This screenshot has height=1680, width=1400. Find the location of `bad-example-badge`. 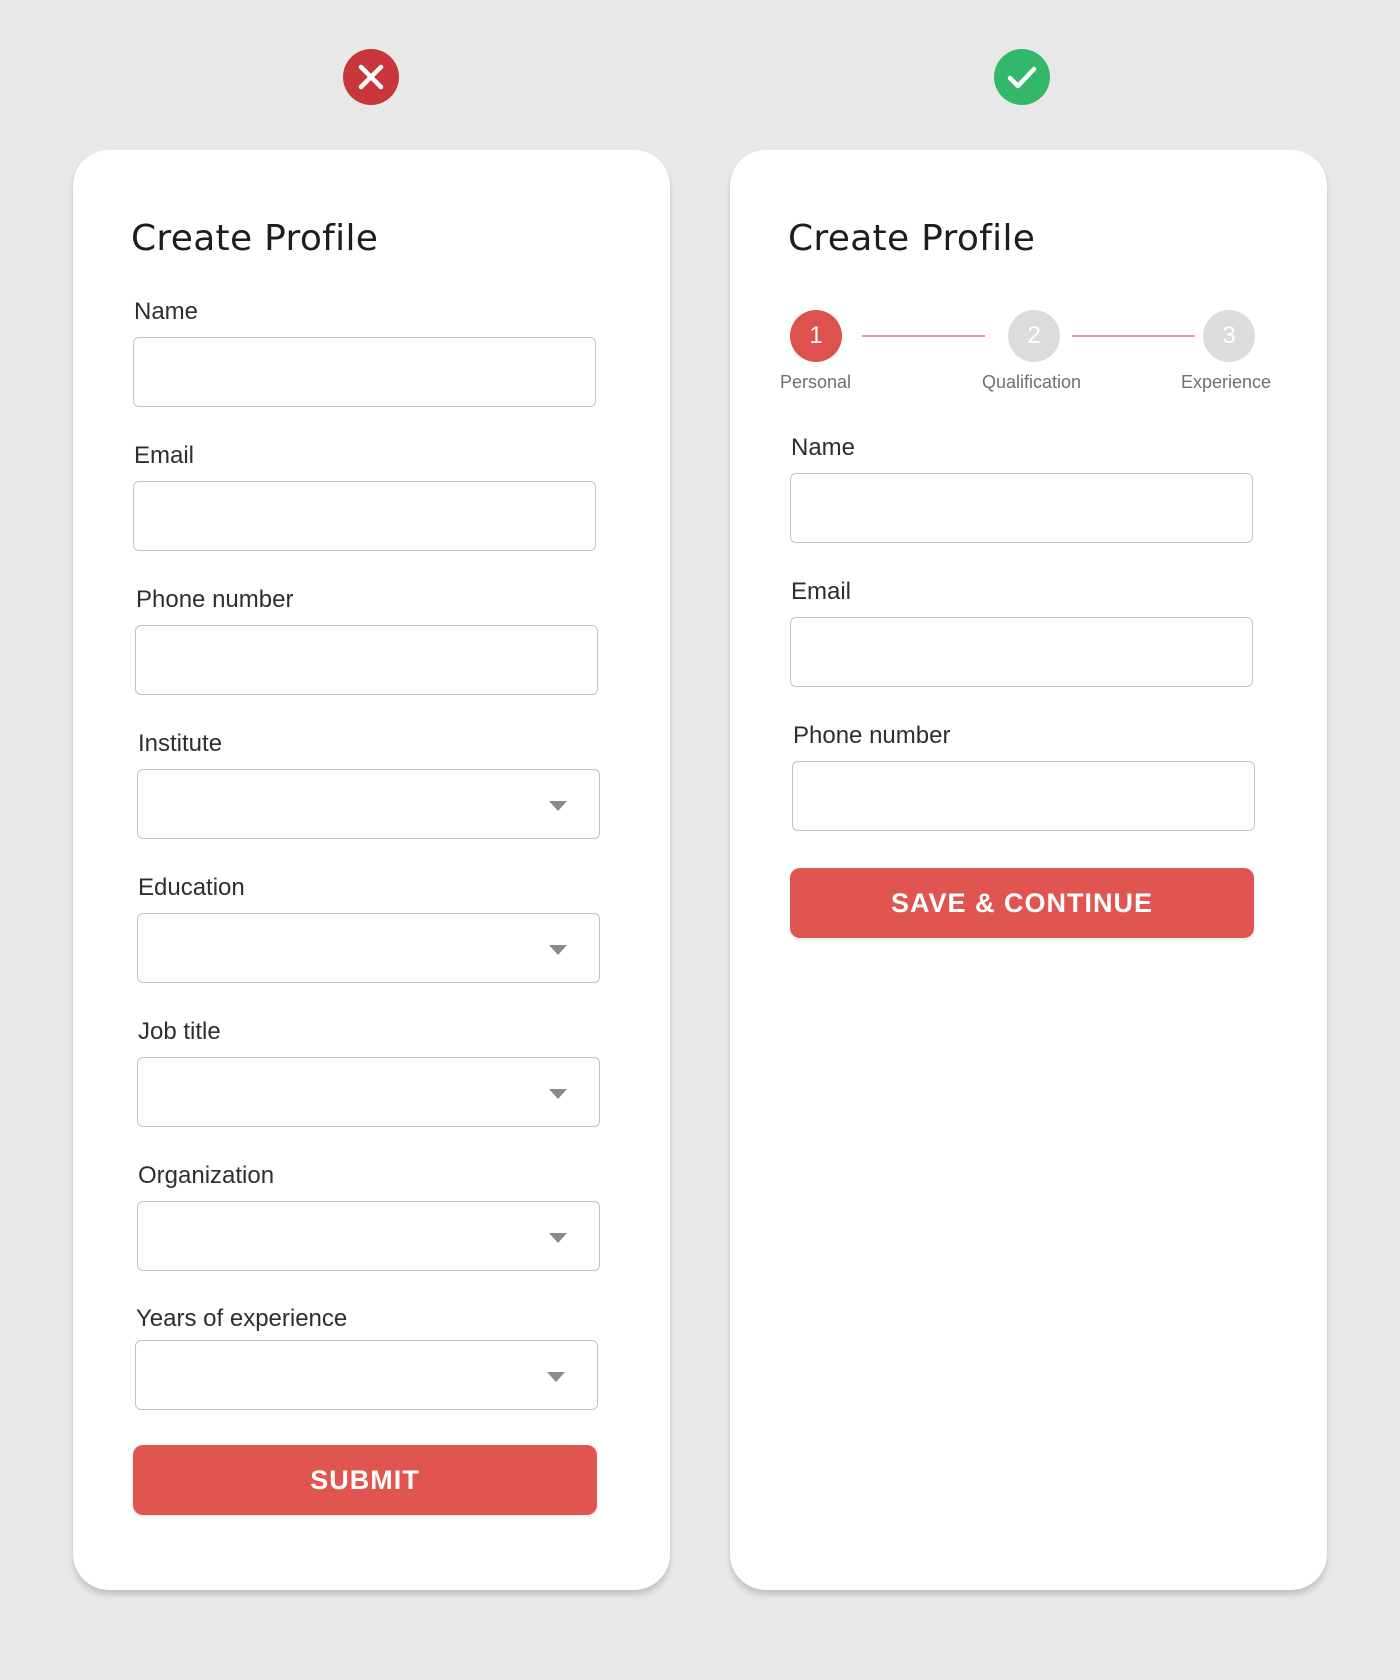

bad-example-badge is located at coordinates (371, 77).